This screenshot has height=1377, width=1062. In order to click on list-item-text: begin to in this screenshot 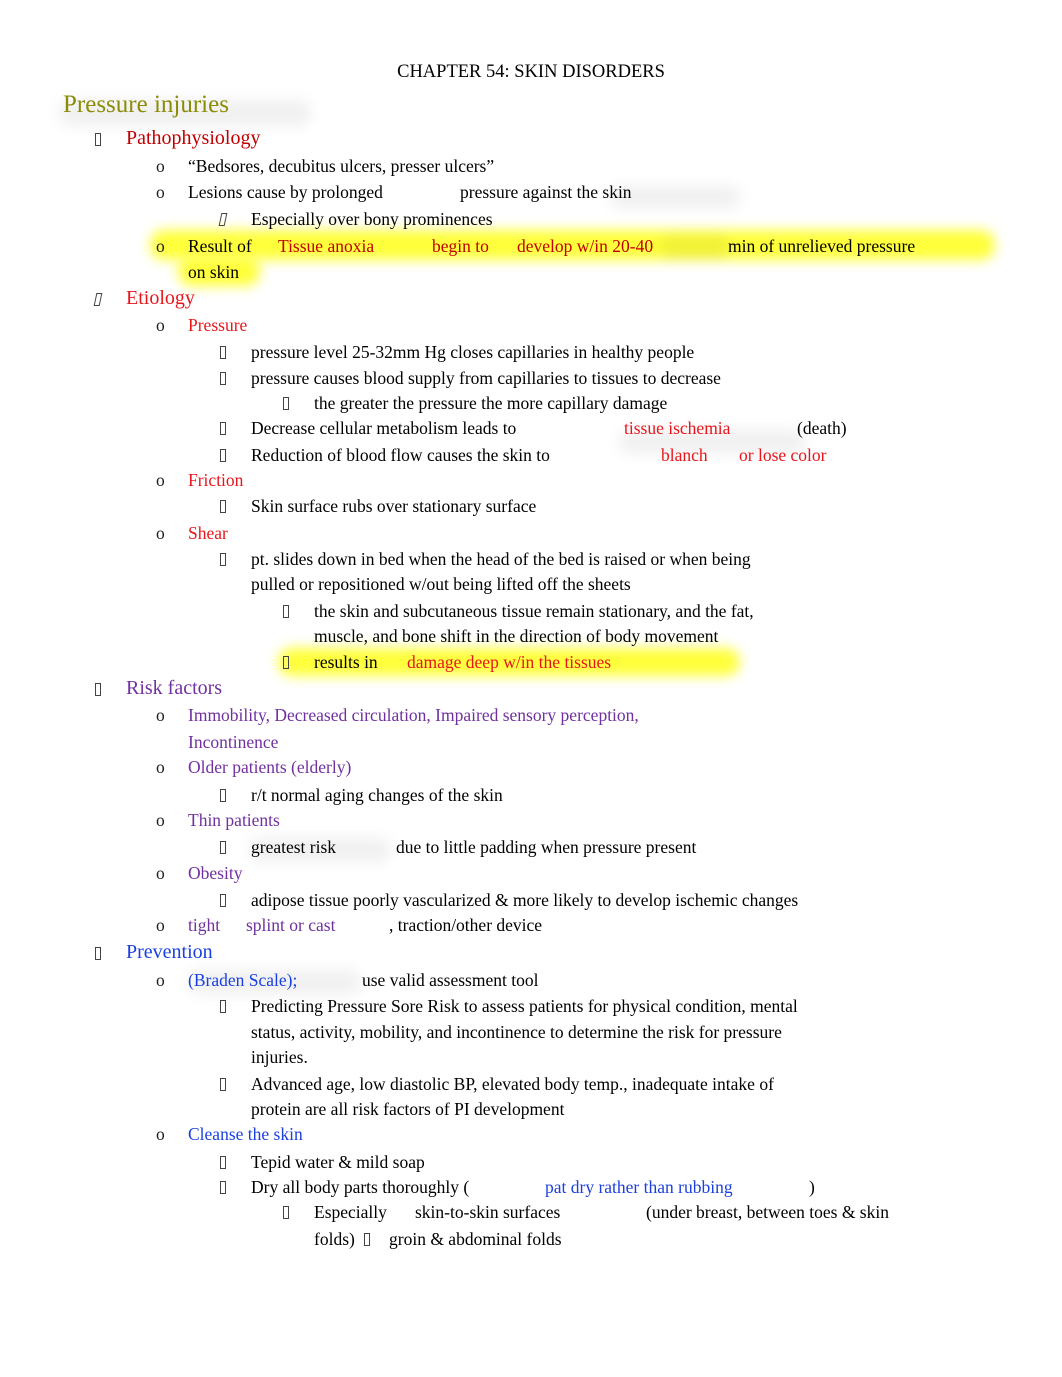, I will do `click(460, 246)`.